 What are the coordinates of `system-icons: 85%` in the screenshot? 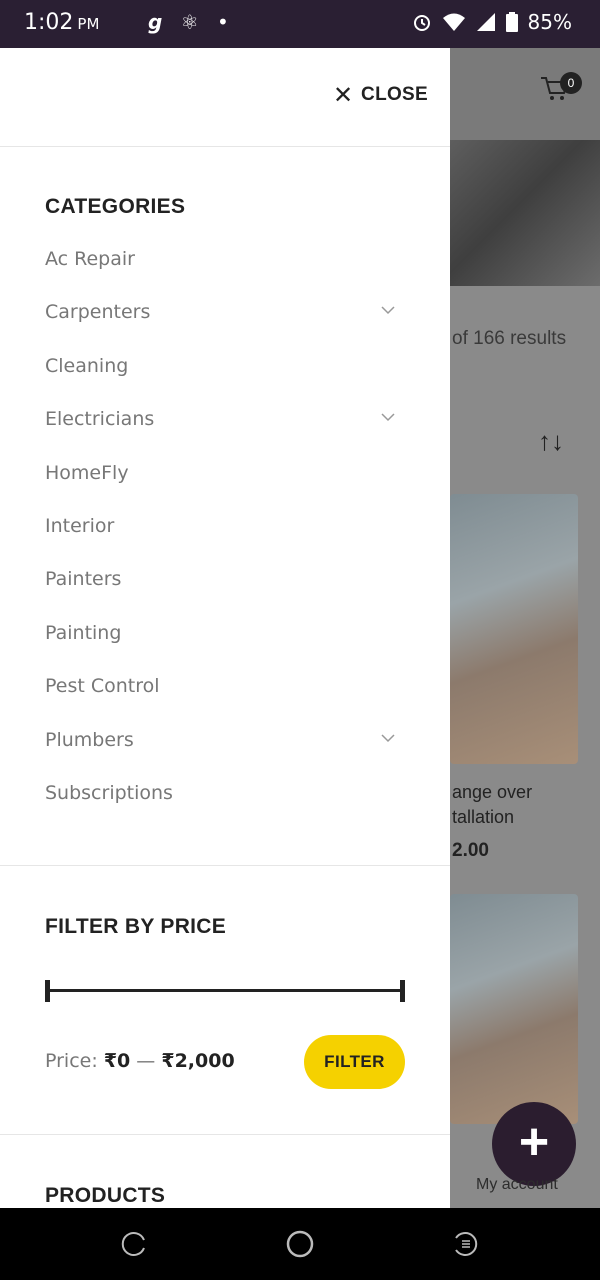 It's located at (492, 22).